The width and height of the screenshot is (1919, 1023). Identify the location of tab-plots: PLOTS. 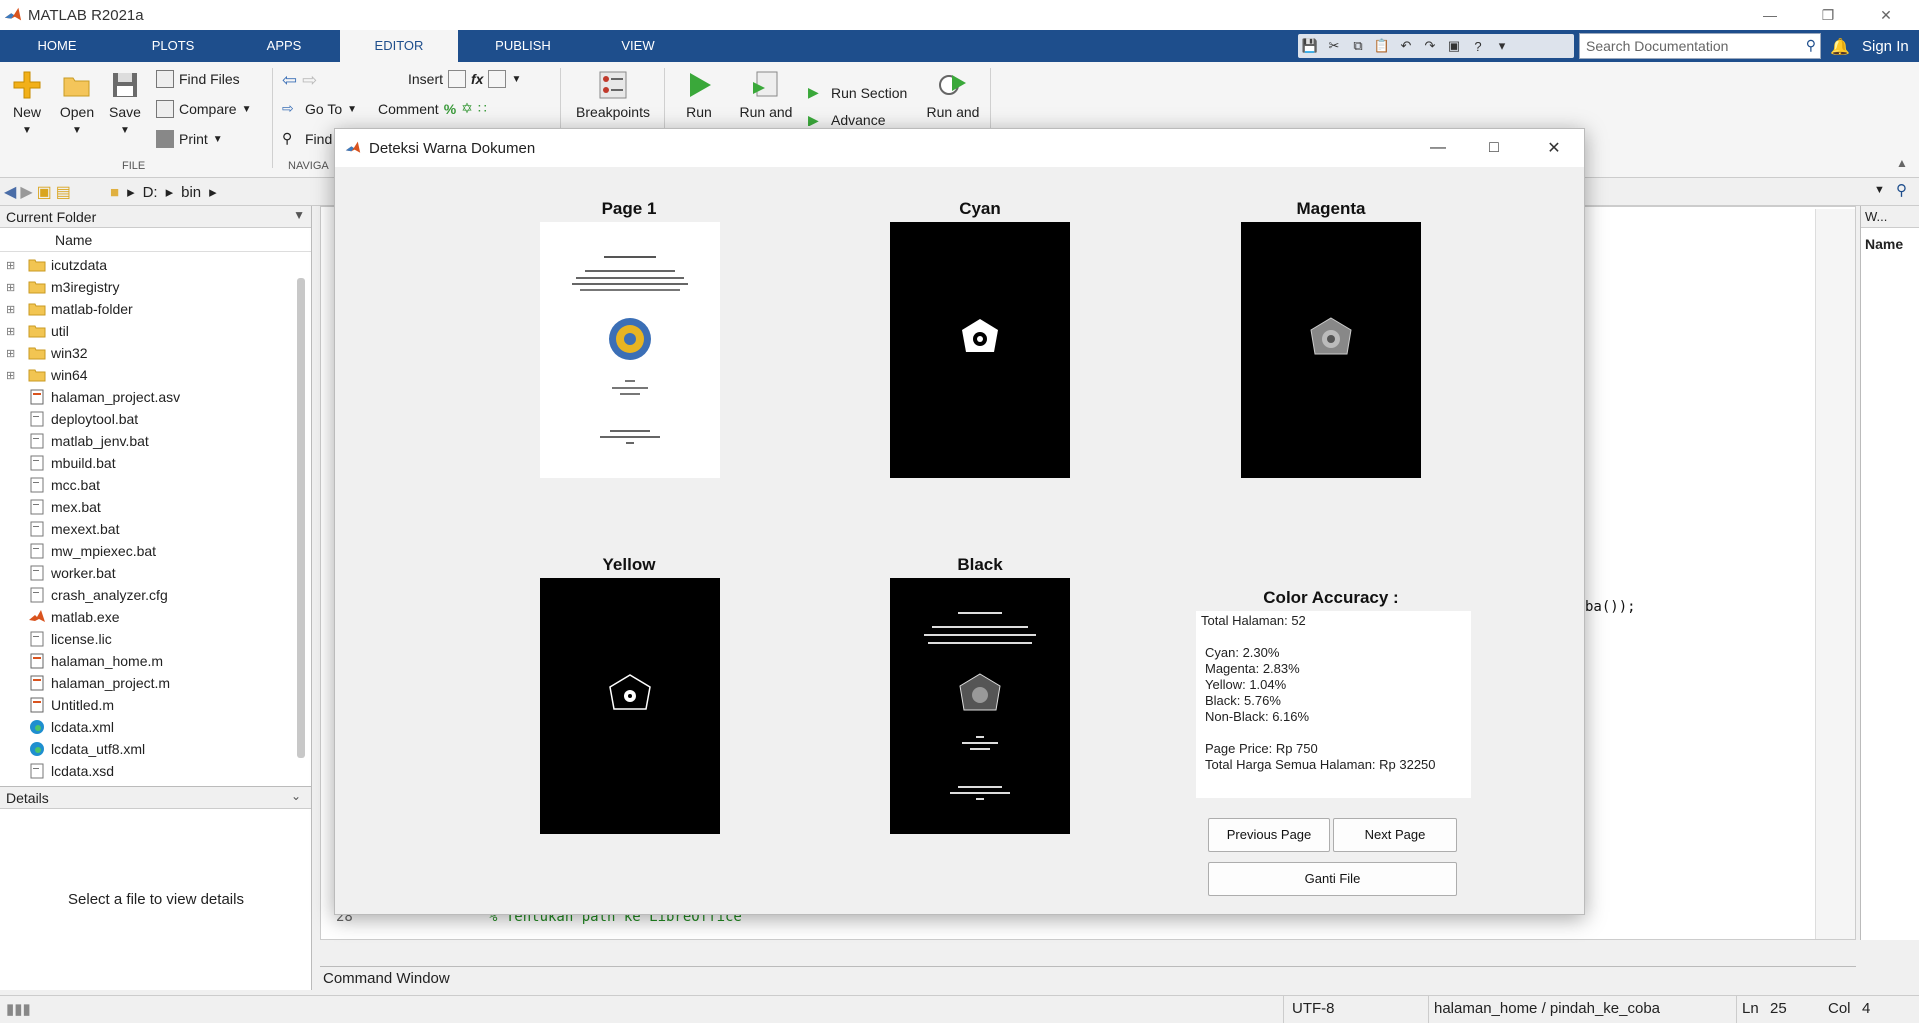
(173, 46).